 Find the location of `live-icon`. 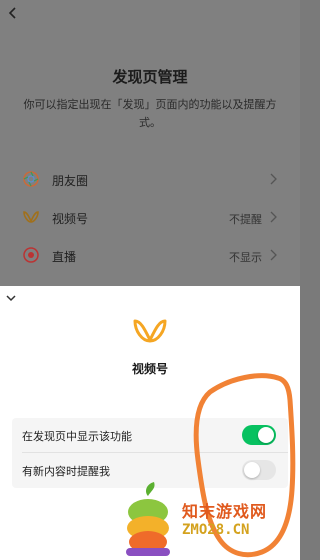

live-icon is located at coordinates (31, 255).